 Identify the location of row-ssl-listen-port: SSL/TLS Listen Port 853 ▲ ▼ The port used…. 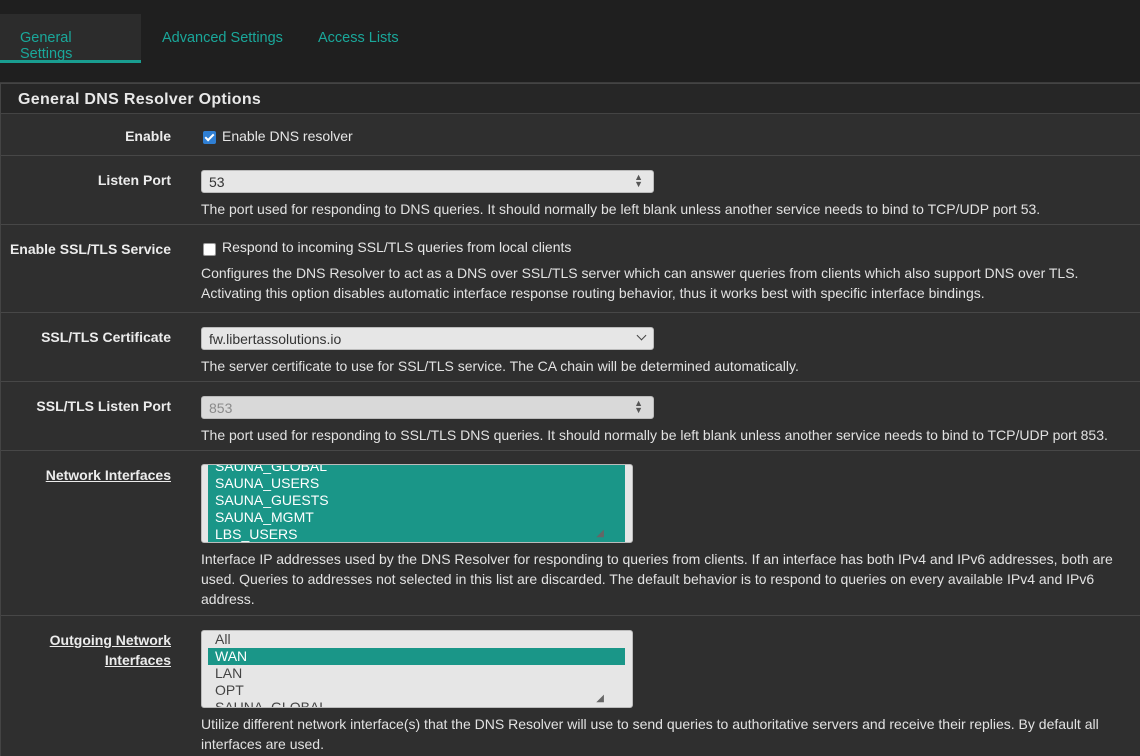
(570, 416).